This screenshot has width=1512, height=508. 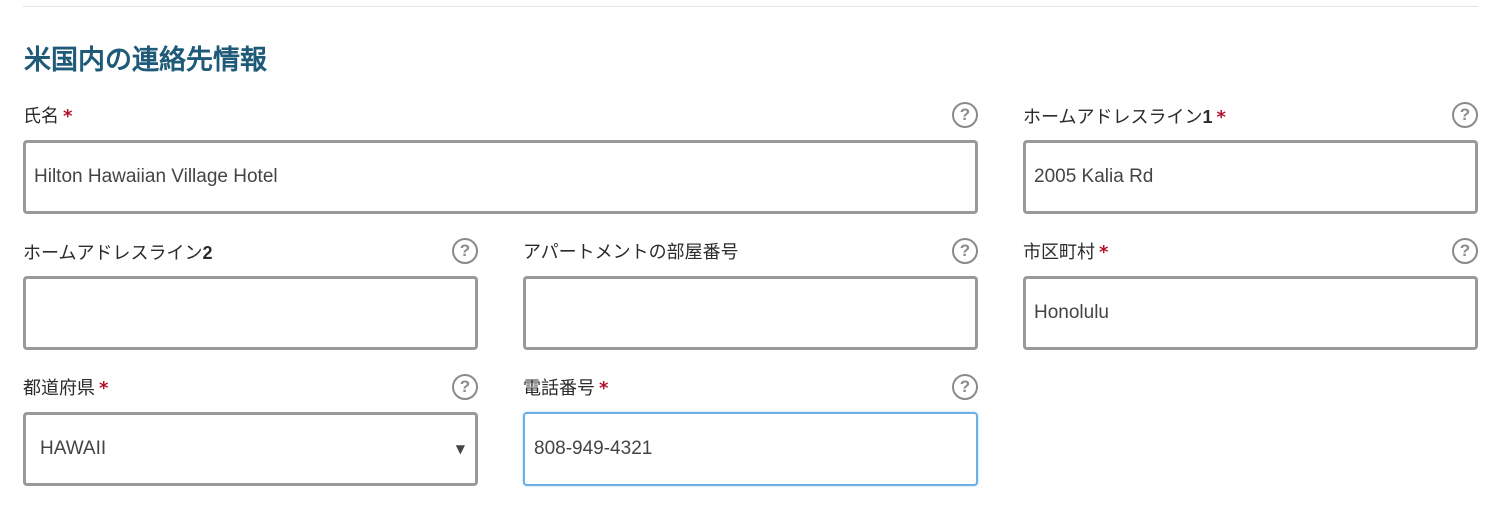 I want to click on address-line2-input-box, so click(x=250, y=313).